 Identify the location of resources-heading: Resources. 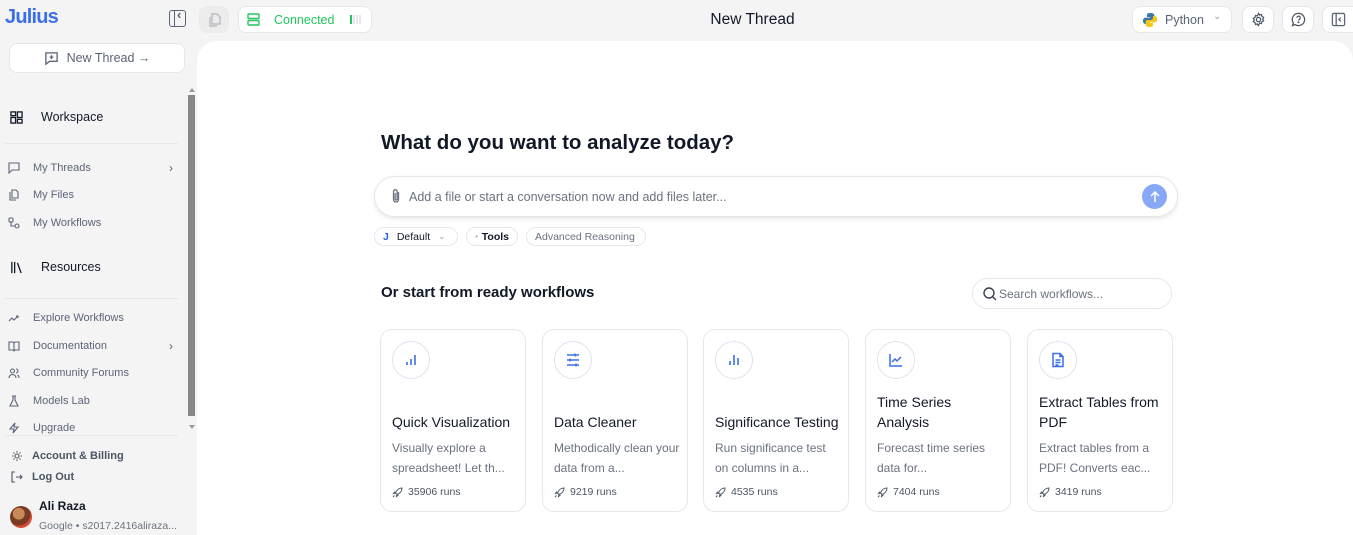
(55, 267).